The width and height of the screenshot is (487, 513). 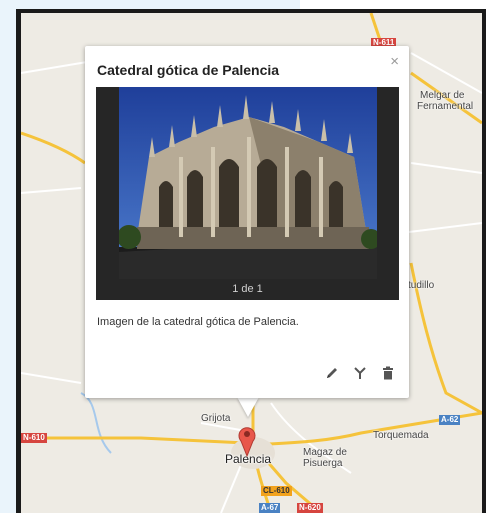 What do you see at coordinates (310, 508) in the screenshot?
I see `road-shield-n620: N-620` at bounding box center [310, 508].